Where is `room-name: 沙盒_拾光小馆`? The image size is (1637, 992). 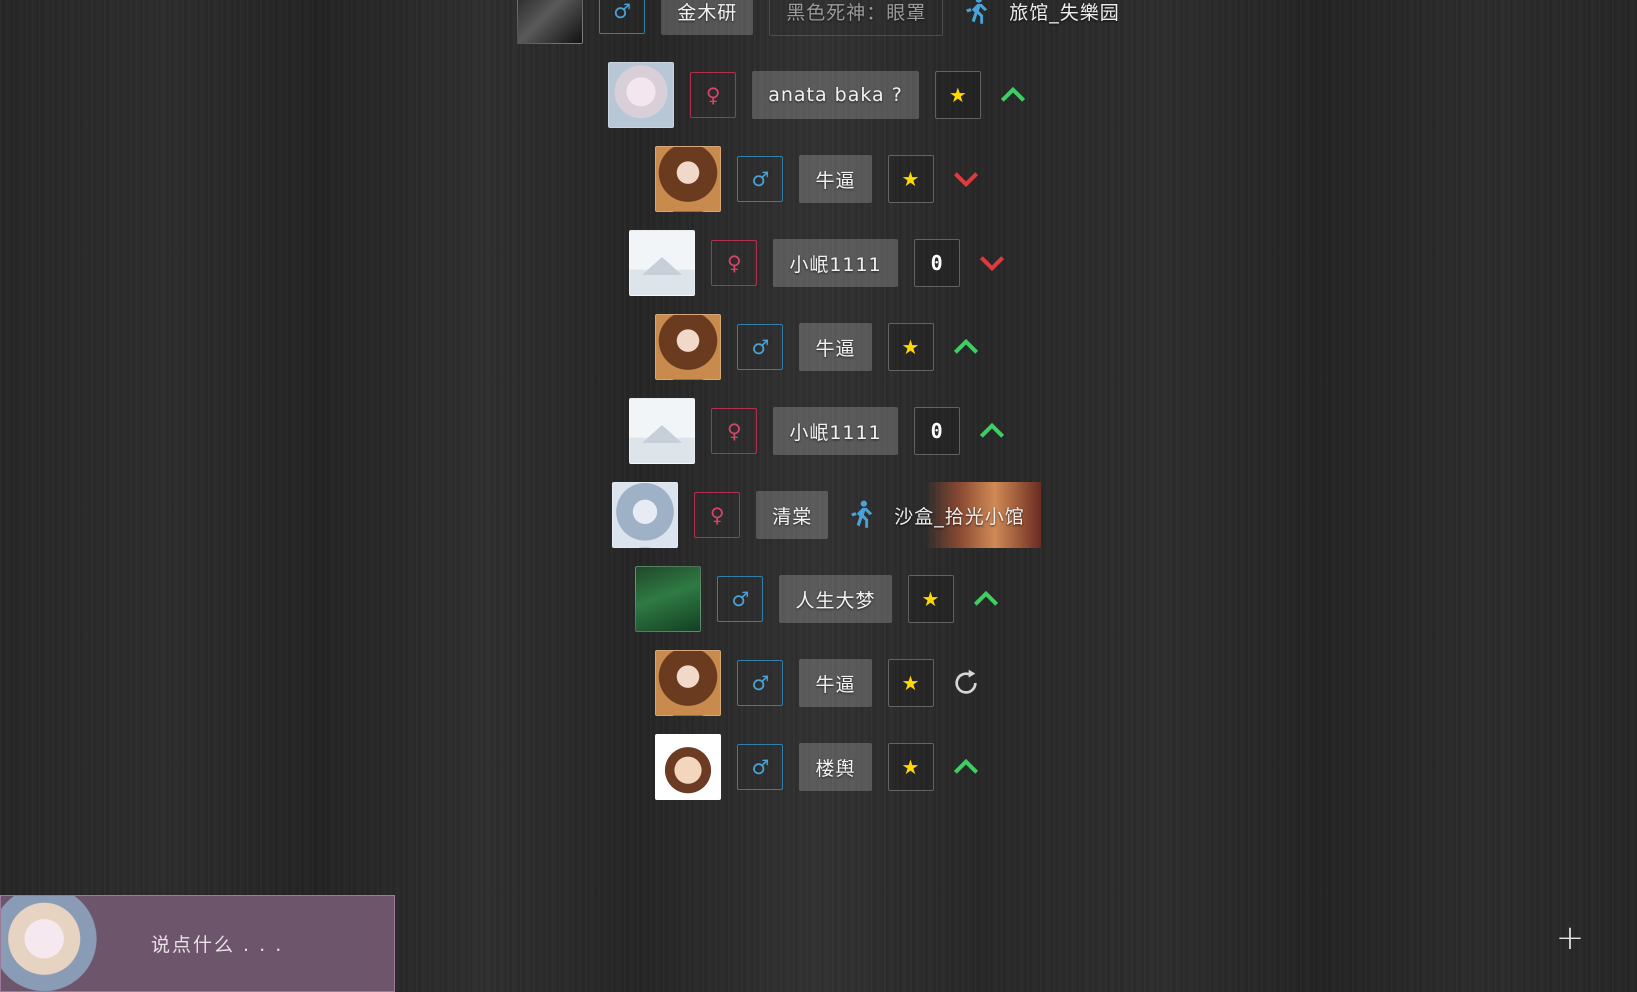
room-name: 沙盒_拾光小馆 is located at coordinates (959, 516).